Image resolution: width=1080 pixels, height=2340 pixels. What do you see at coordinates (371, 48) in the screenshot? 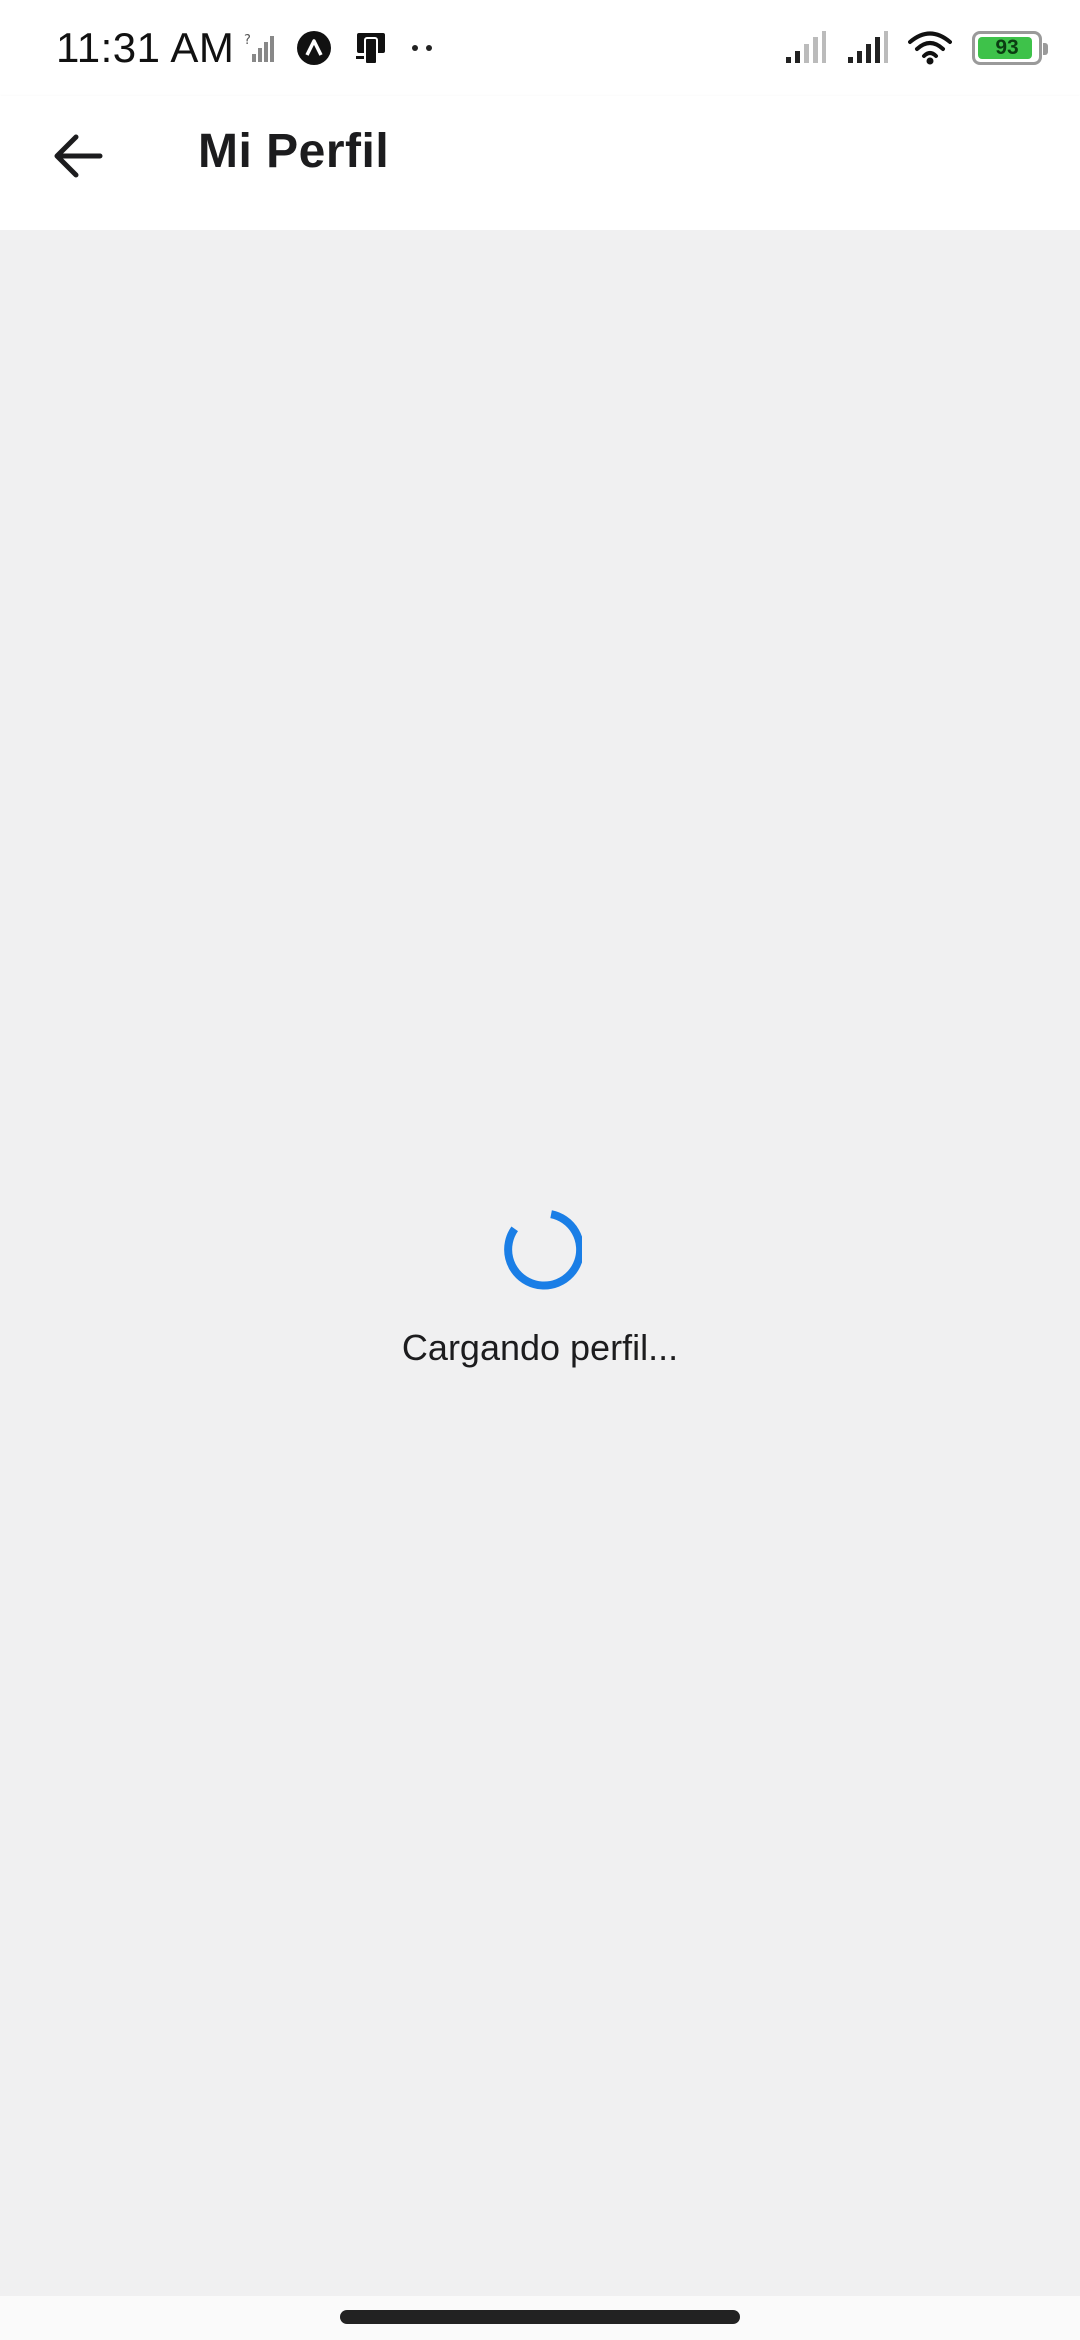
I see `device-notification-icon` at bounding box center [371, 48].